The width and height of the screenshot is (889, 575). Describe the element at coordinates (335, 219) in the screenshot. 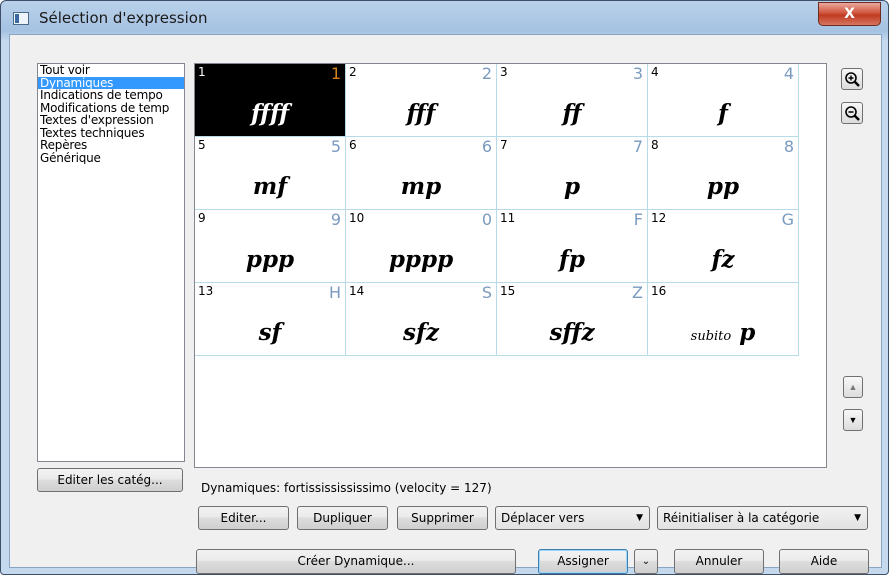

I see `expression-shortcut-key: 9` at that location.